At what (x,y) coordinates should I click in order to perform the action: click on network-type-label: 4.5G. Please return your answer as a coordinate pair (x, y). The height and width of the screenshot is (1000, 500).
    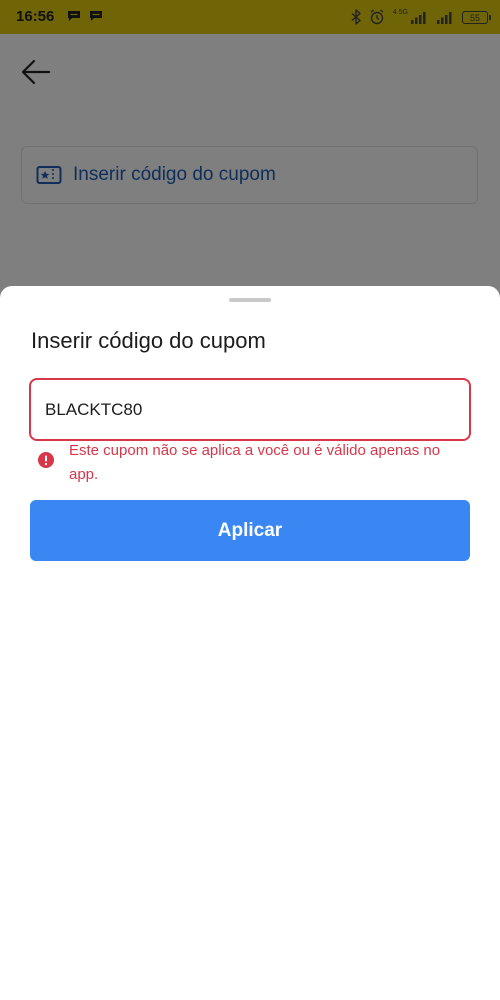
    Looking at the image, I should click on (400, 12).